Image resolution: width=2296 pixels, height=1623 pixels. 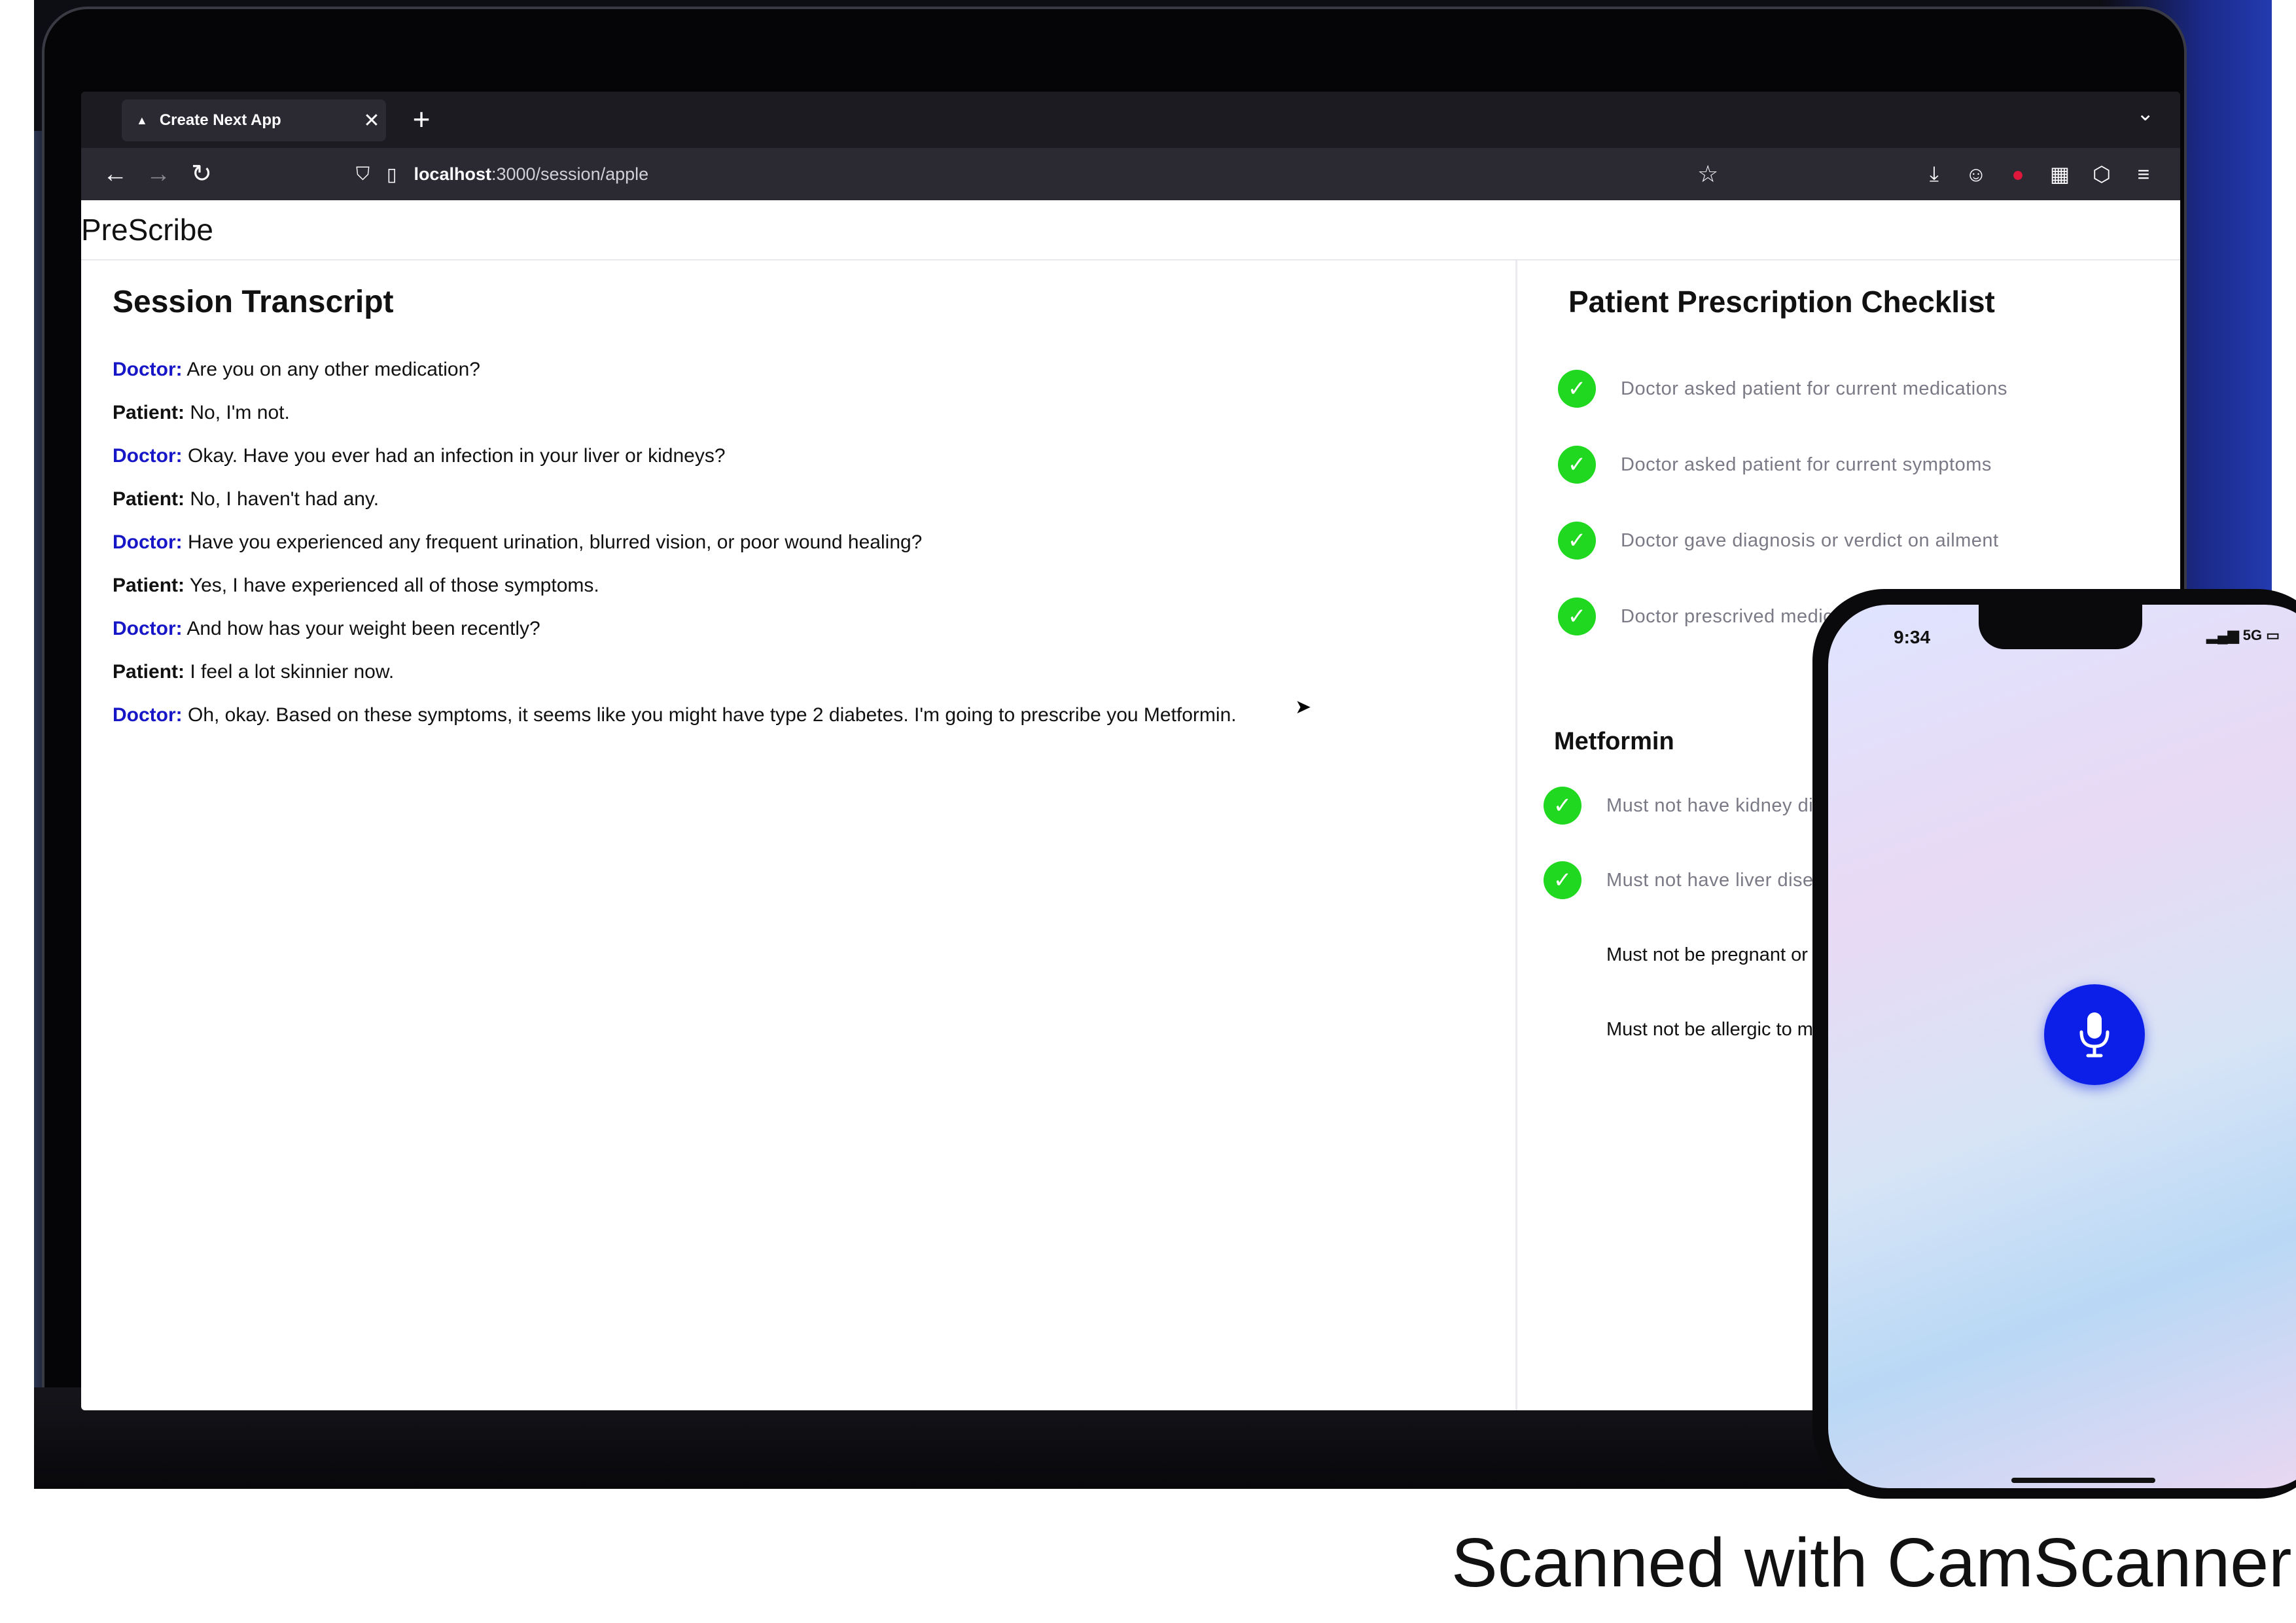 What do you see at coordinates (570, 174) in the screenshot?
I see `url-path: :3000/session/apple` at bounding box center [570, 174].